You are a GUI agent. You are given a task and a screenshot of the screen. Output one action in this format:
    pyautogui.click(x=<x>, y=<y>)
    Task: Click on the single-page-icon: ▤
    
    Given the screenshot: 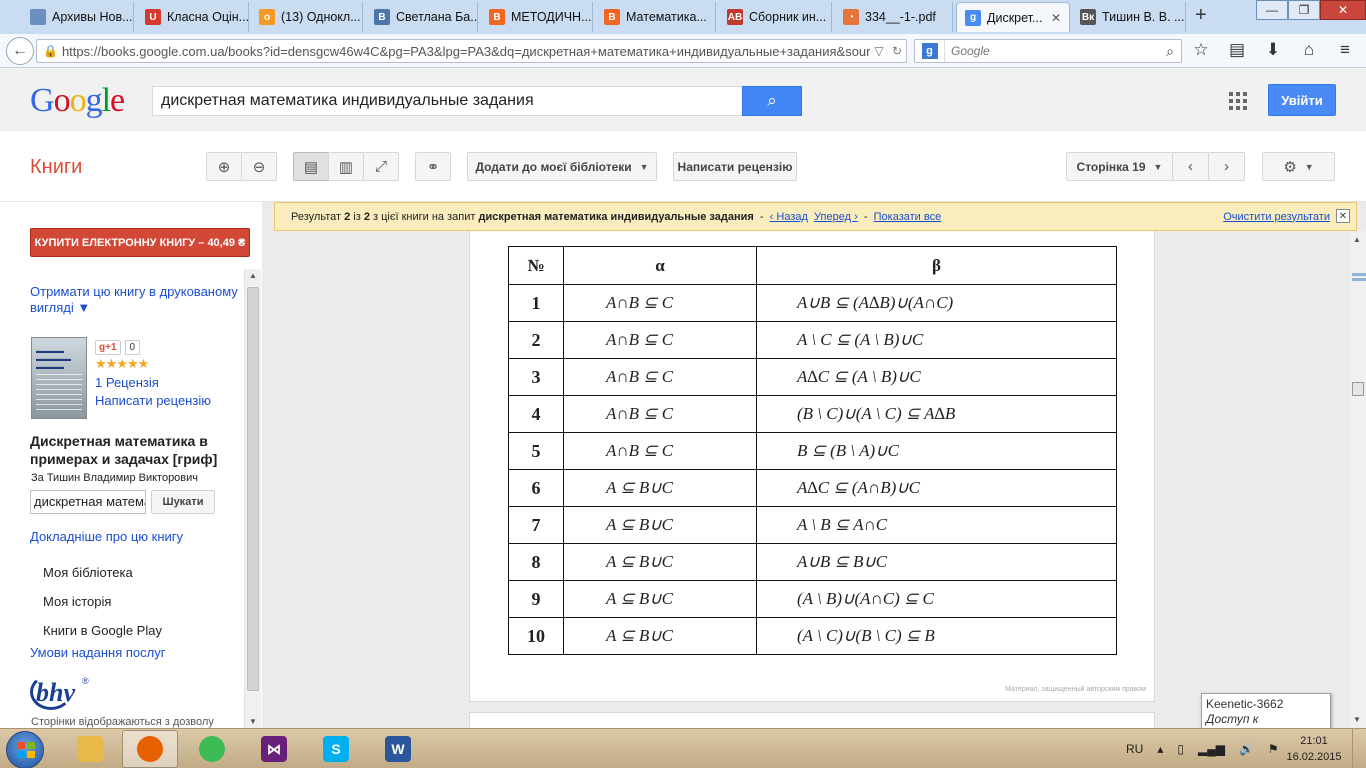 What is the action you would take?
    pyautogui.click(x=311, y=167)
    